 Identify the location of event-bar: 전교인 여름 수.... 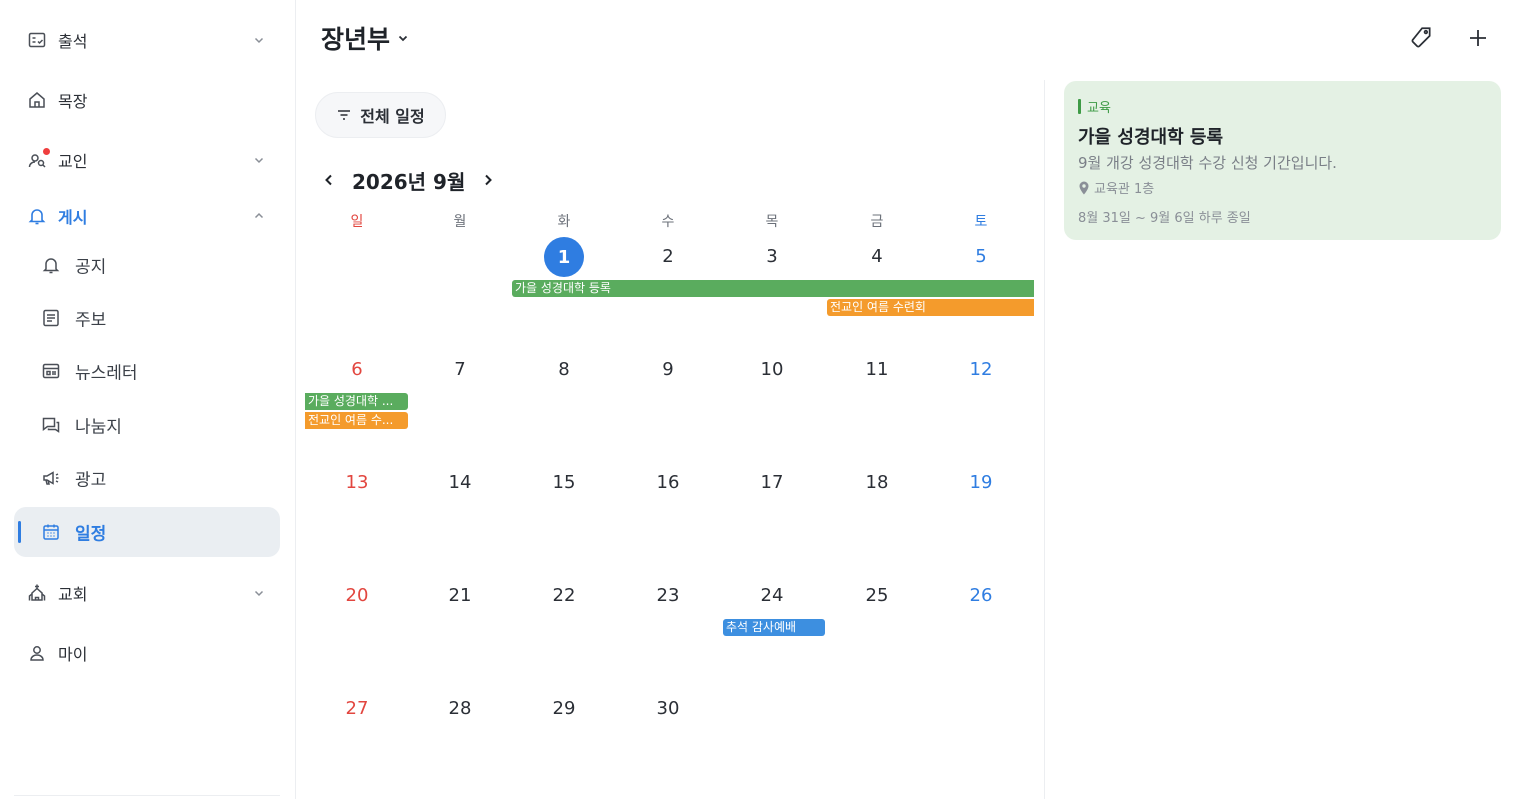
(356, 420).